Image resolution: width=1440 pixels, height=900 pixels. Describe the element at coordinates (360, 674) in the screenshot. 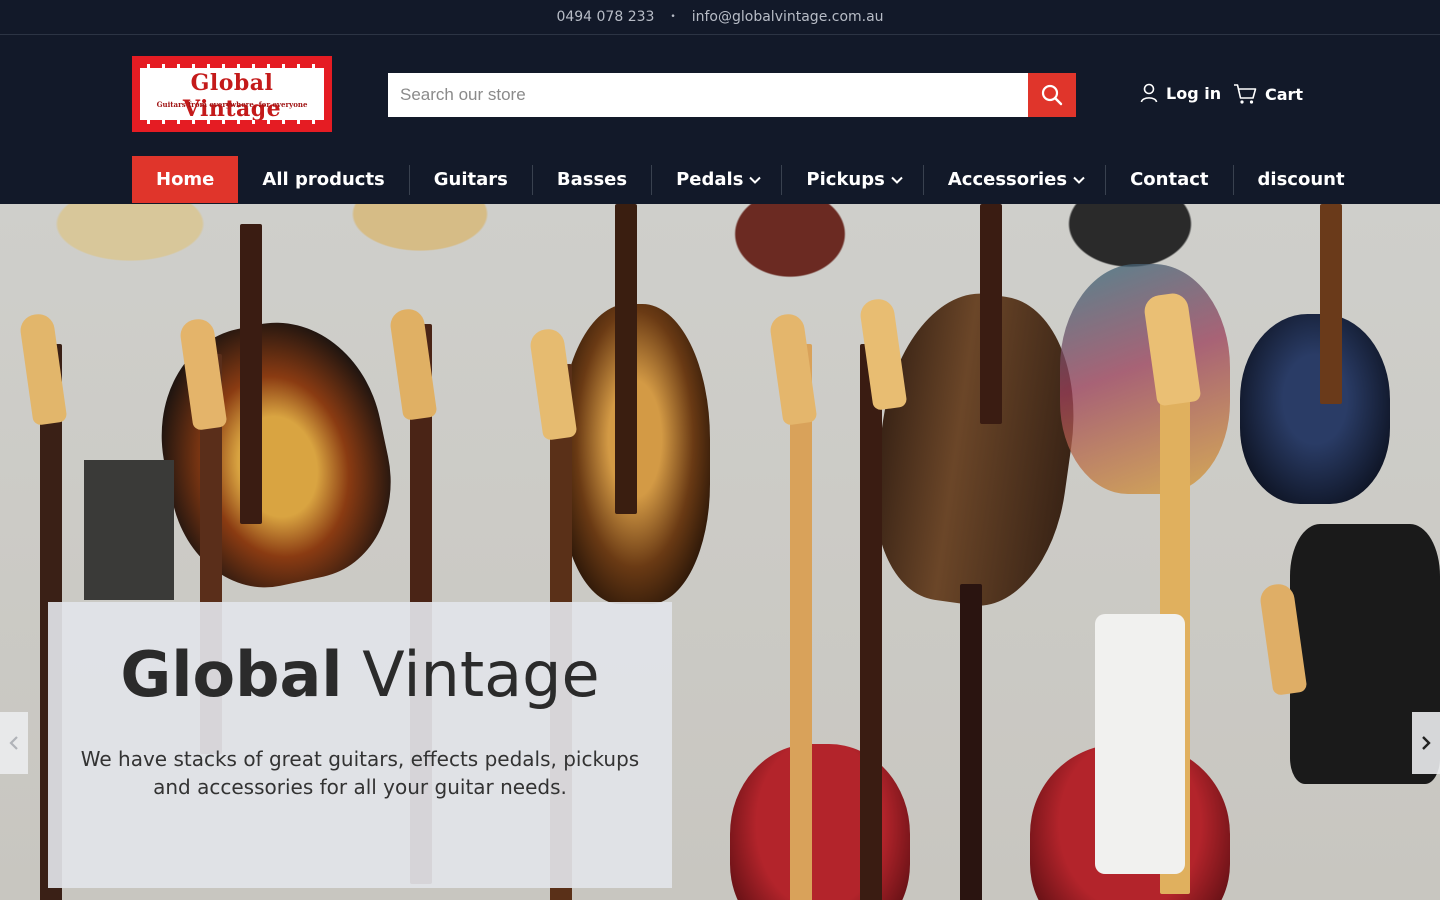

I see `hero-title: Global Vintage` at that location.